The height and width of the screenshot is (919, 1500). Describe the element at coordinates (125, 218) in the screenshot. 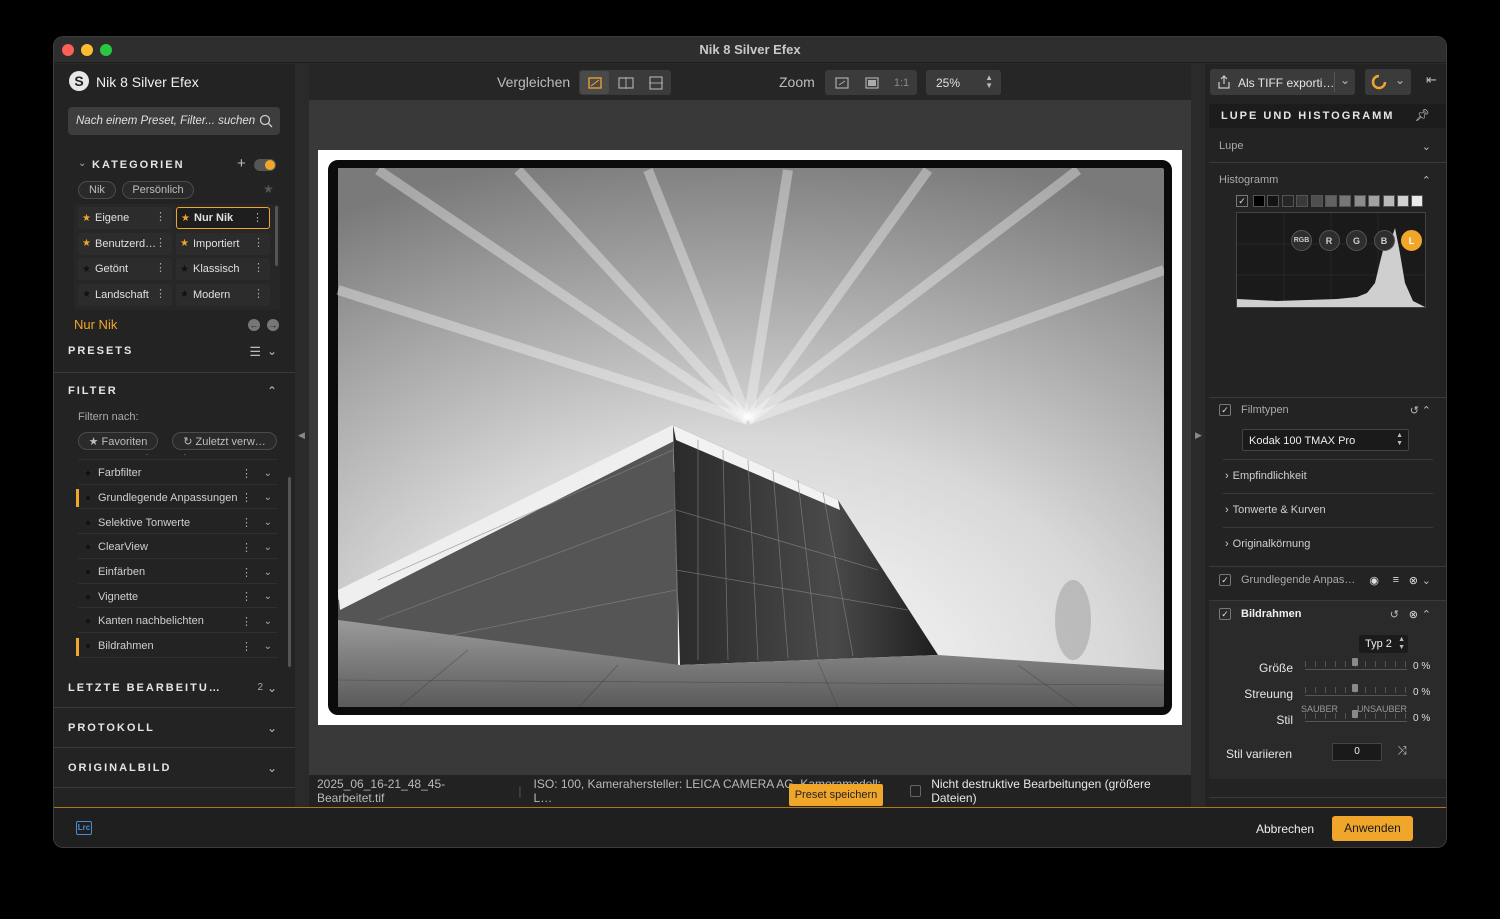

I see `category-item: ★ Eigene ⋮` at that location.